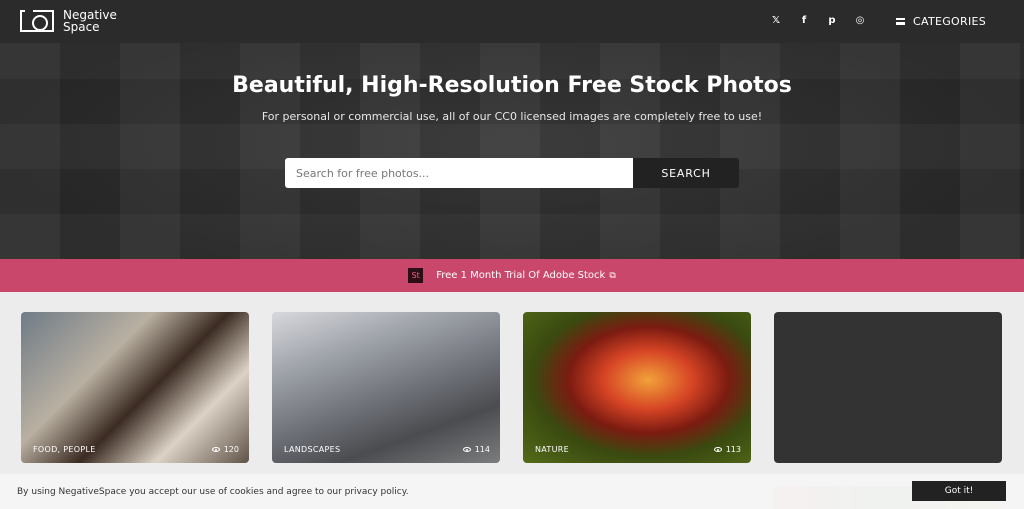 This screenshot has height=509, width=1024. I want to click on photo-views: 120, so click(225, 449).